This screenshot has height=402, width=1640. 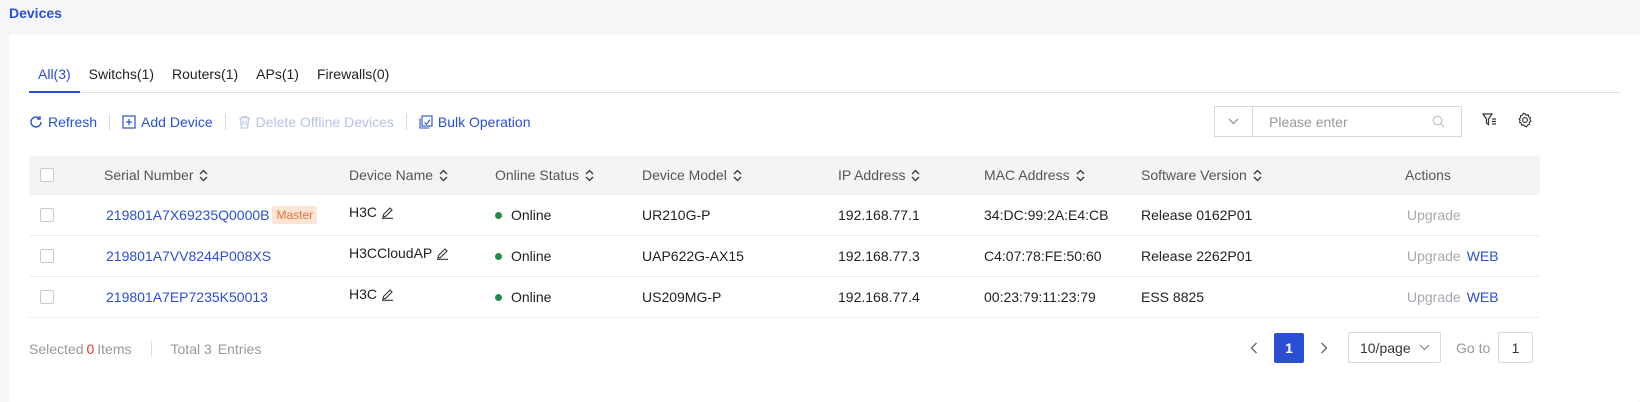 I want to click on delete-offline-label: Delete Offline Devices, so click(x=324, y=122).